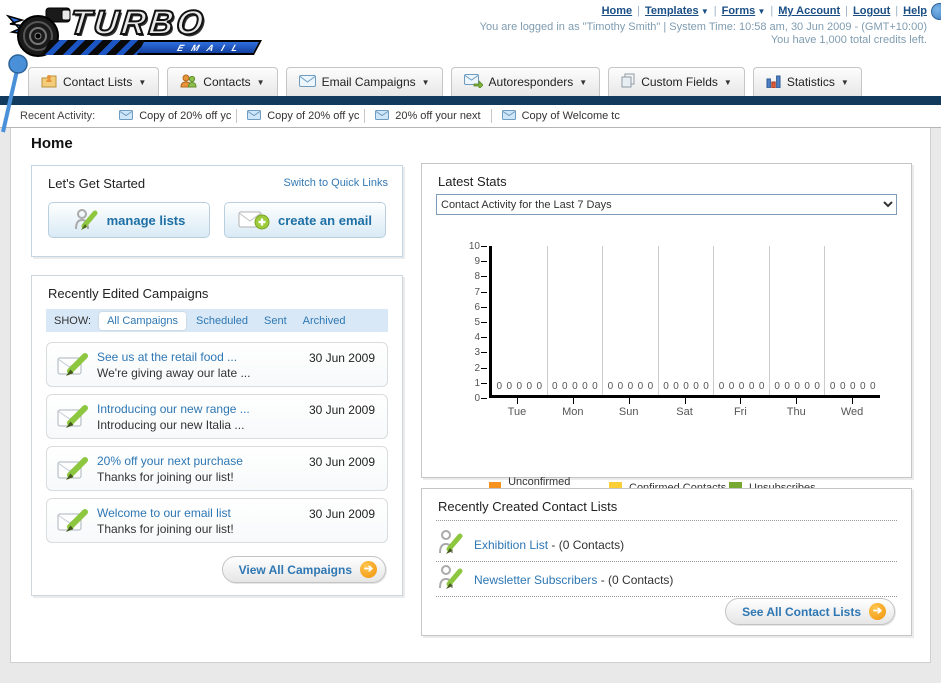  I want to click on contact-list-count: - (0 Contacts), so click(586, 544).